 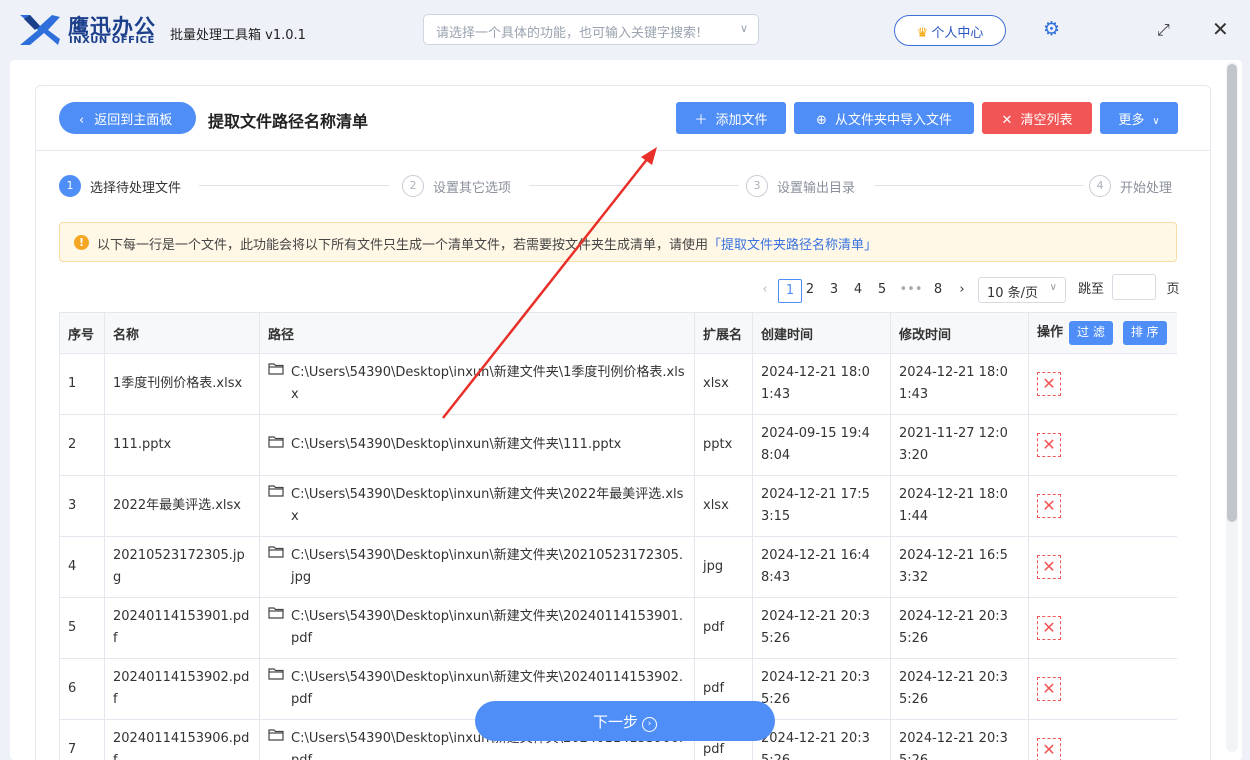 I want to click on step-start: 4 开始处理, so click(x=1131, y=186).